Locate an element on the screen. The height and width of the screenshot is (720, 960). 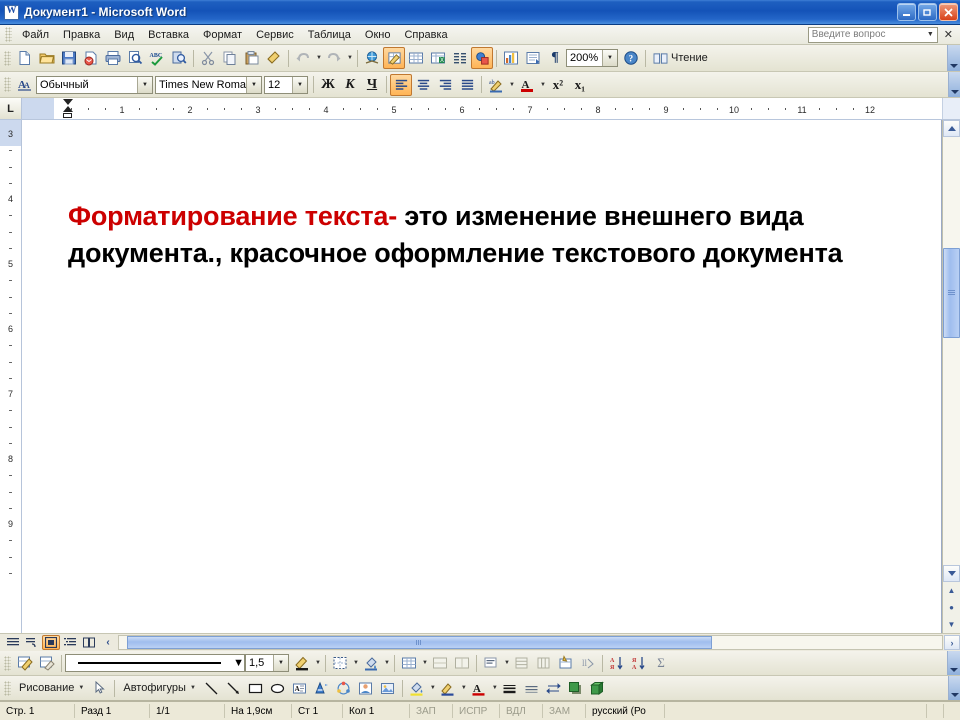
line-style-dropdown-arrow: ▼ is located at coordinates (238, 663).